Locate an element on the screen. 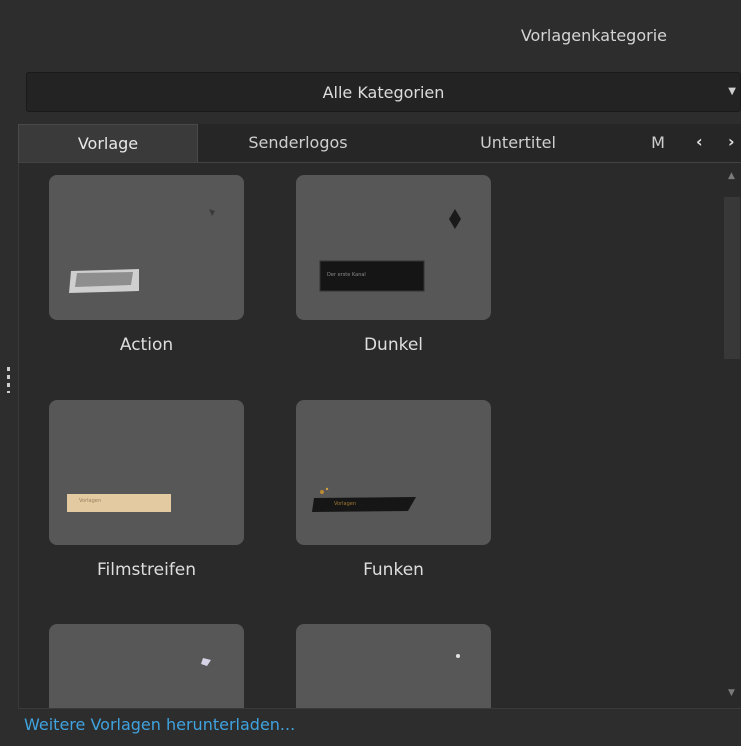 The width and height of the screenshot is (741, 746). template-thumbnail: Der erste Kanal is located at coordinates (393, 247).